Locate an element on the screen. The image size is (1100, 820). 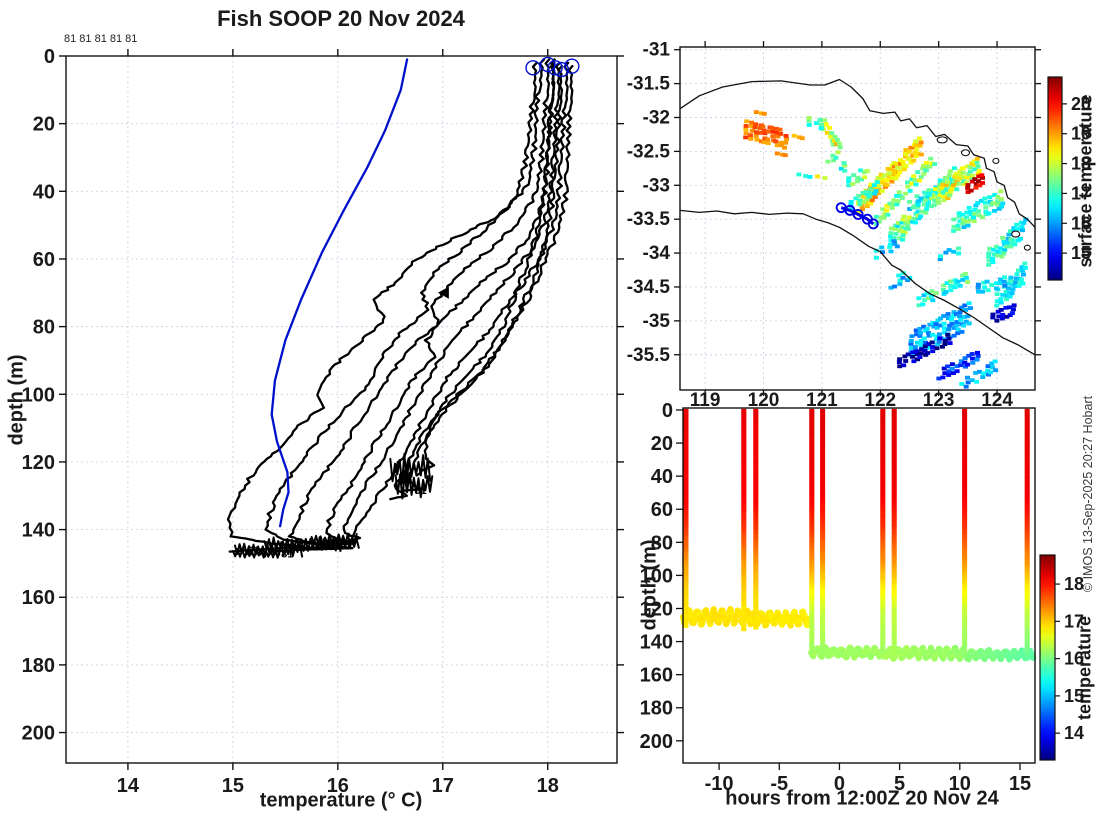
svg-text: -34.5 is located at coordinates (649, 287).